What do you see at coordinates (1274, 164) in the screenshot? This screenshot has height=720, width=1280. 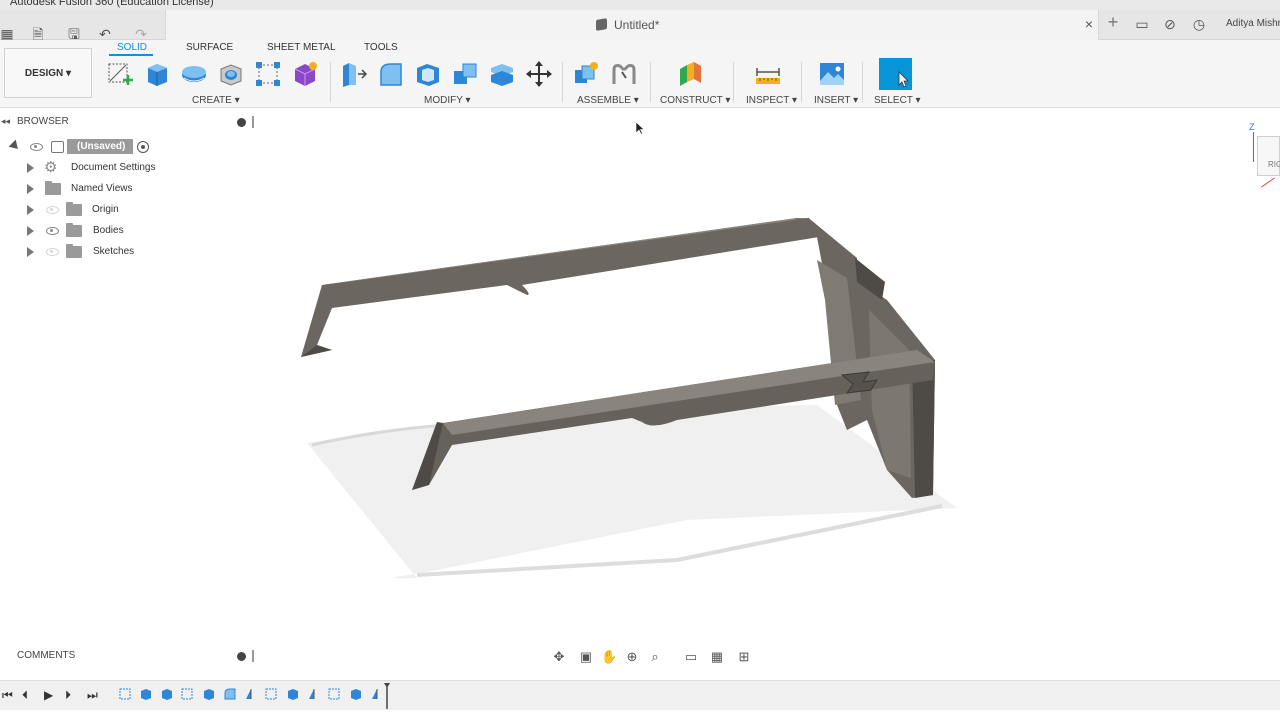 I see `view-cube-face-label: RIG` at bounding box center [1274, 164].